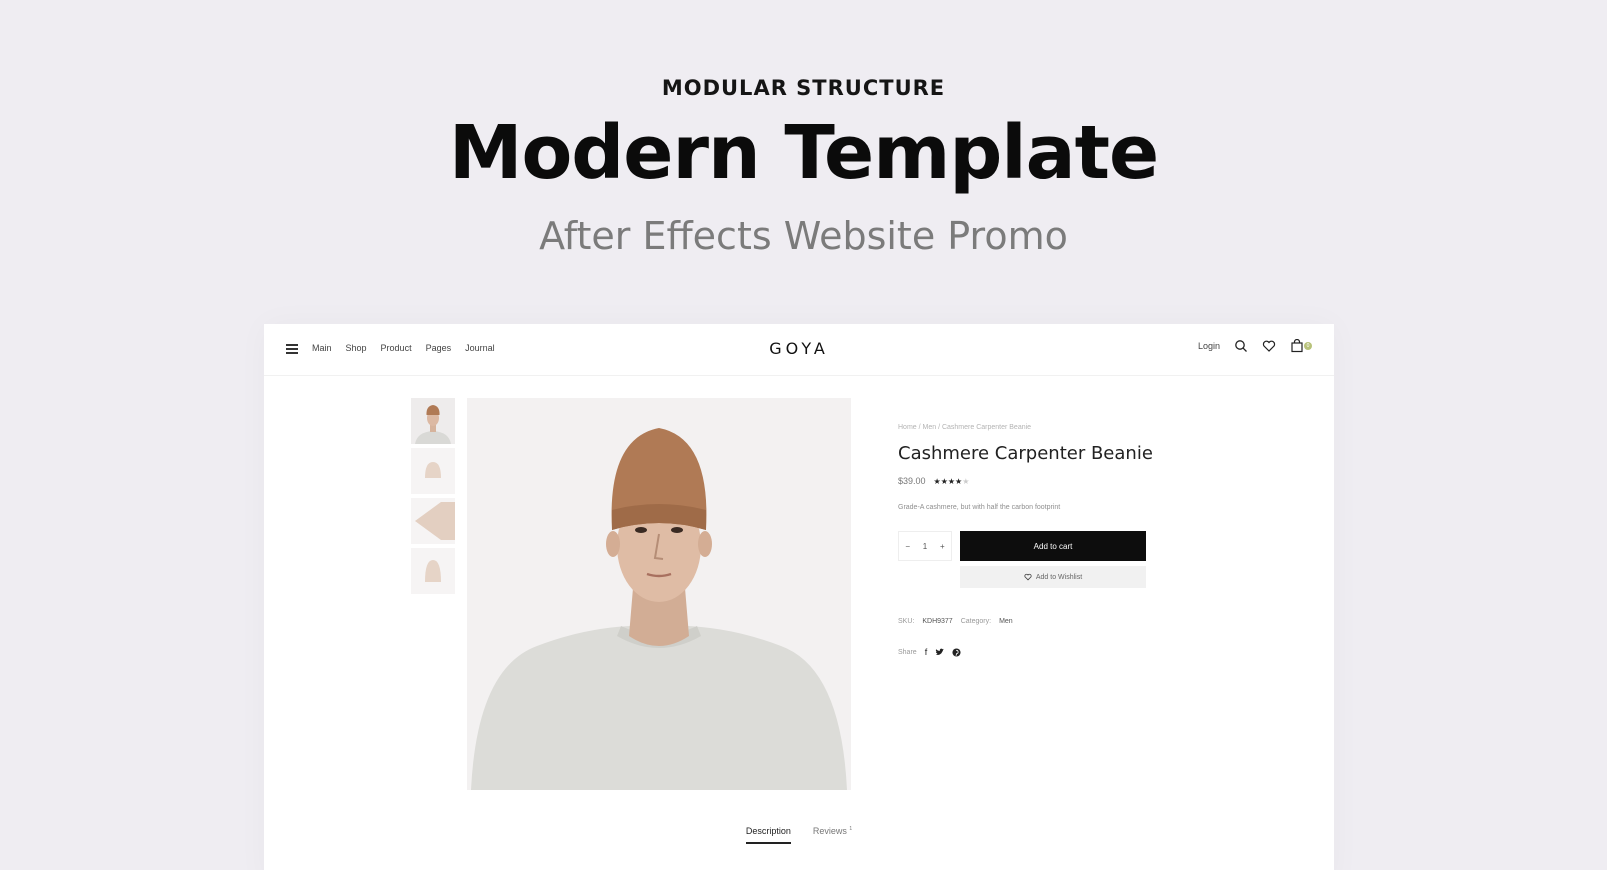 The image size is (1607, 870). What do you see at coordinates (942, 546) in the screenshot?
I see `quantity-increase-button: +` at bounding box center [942, 546].